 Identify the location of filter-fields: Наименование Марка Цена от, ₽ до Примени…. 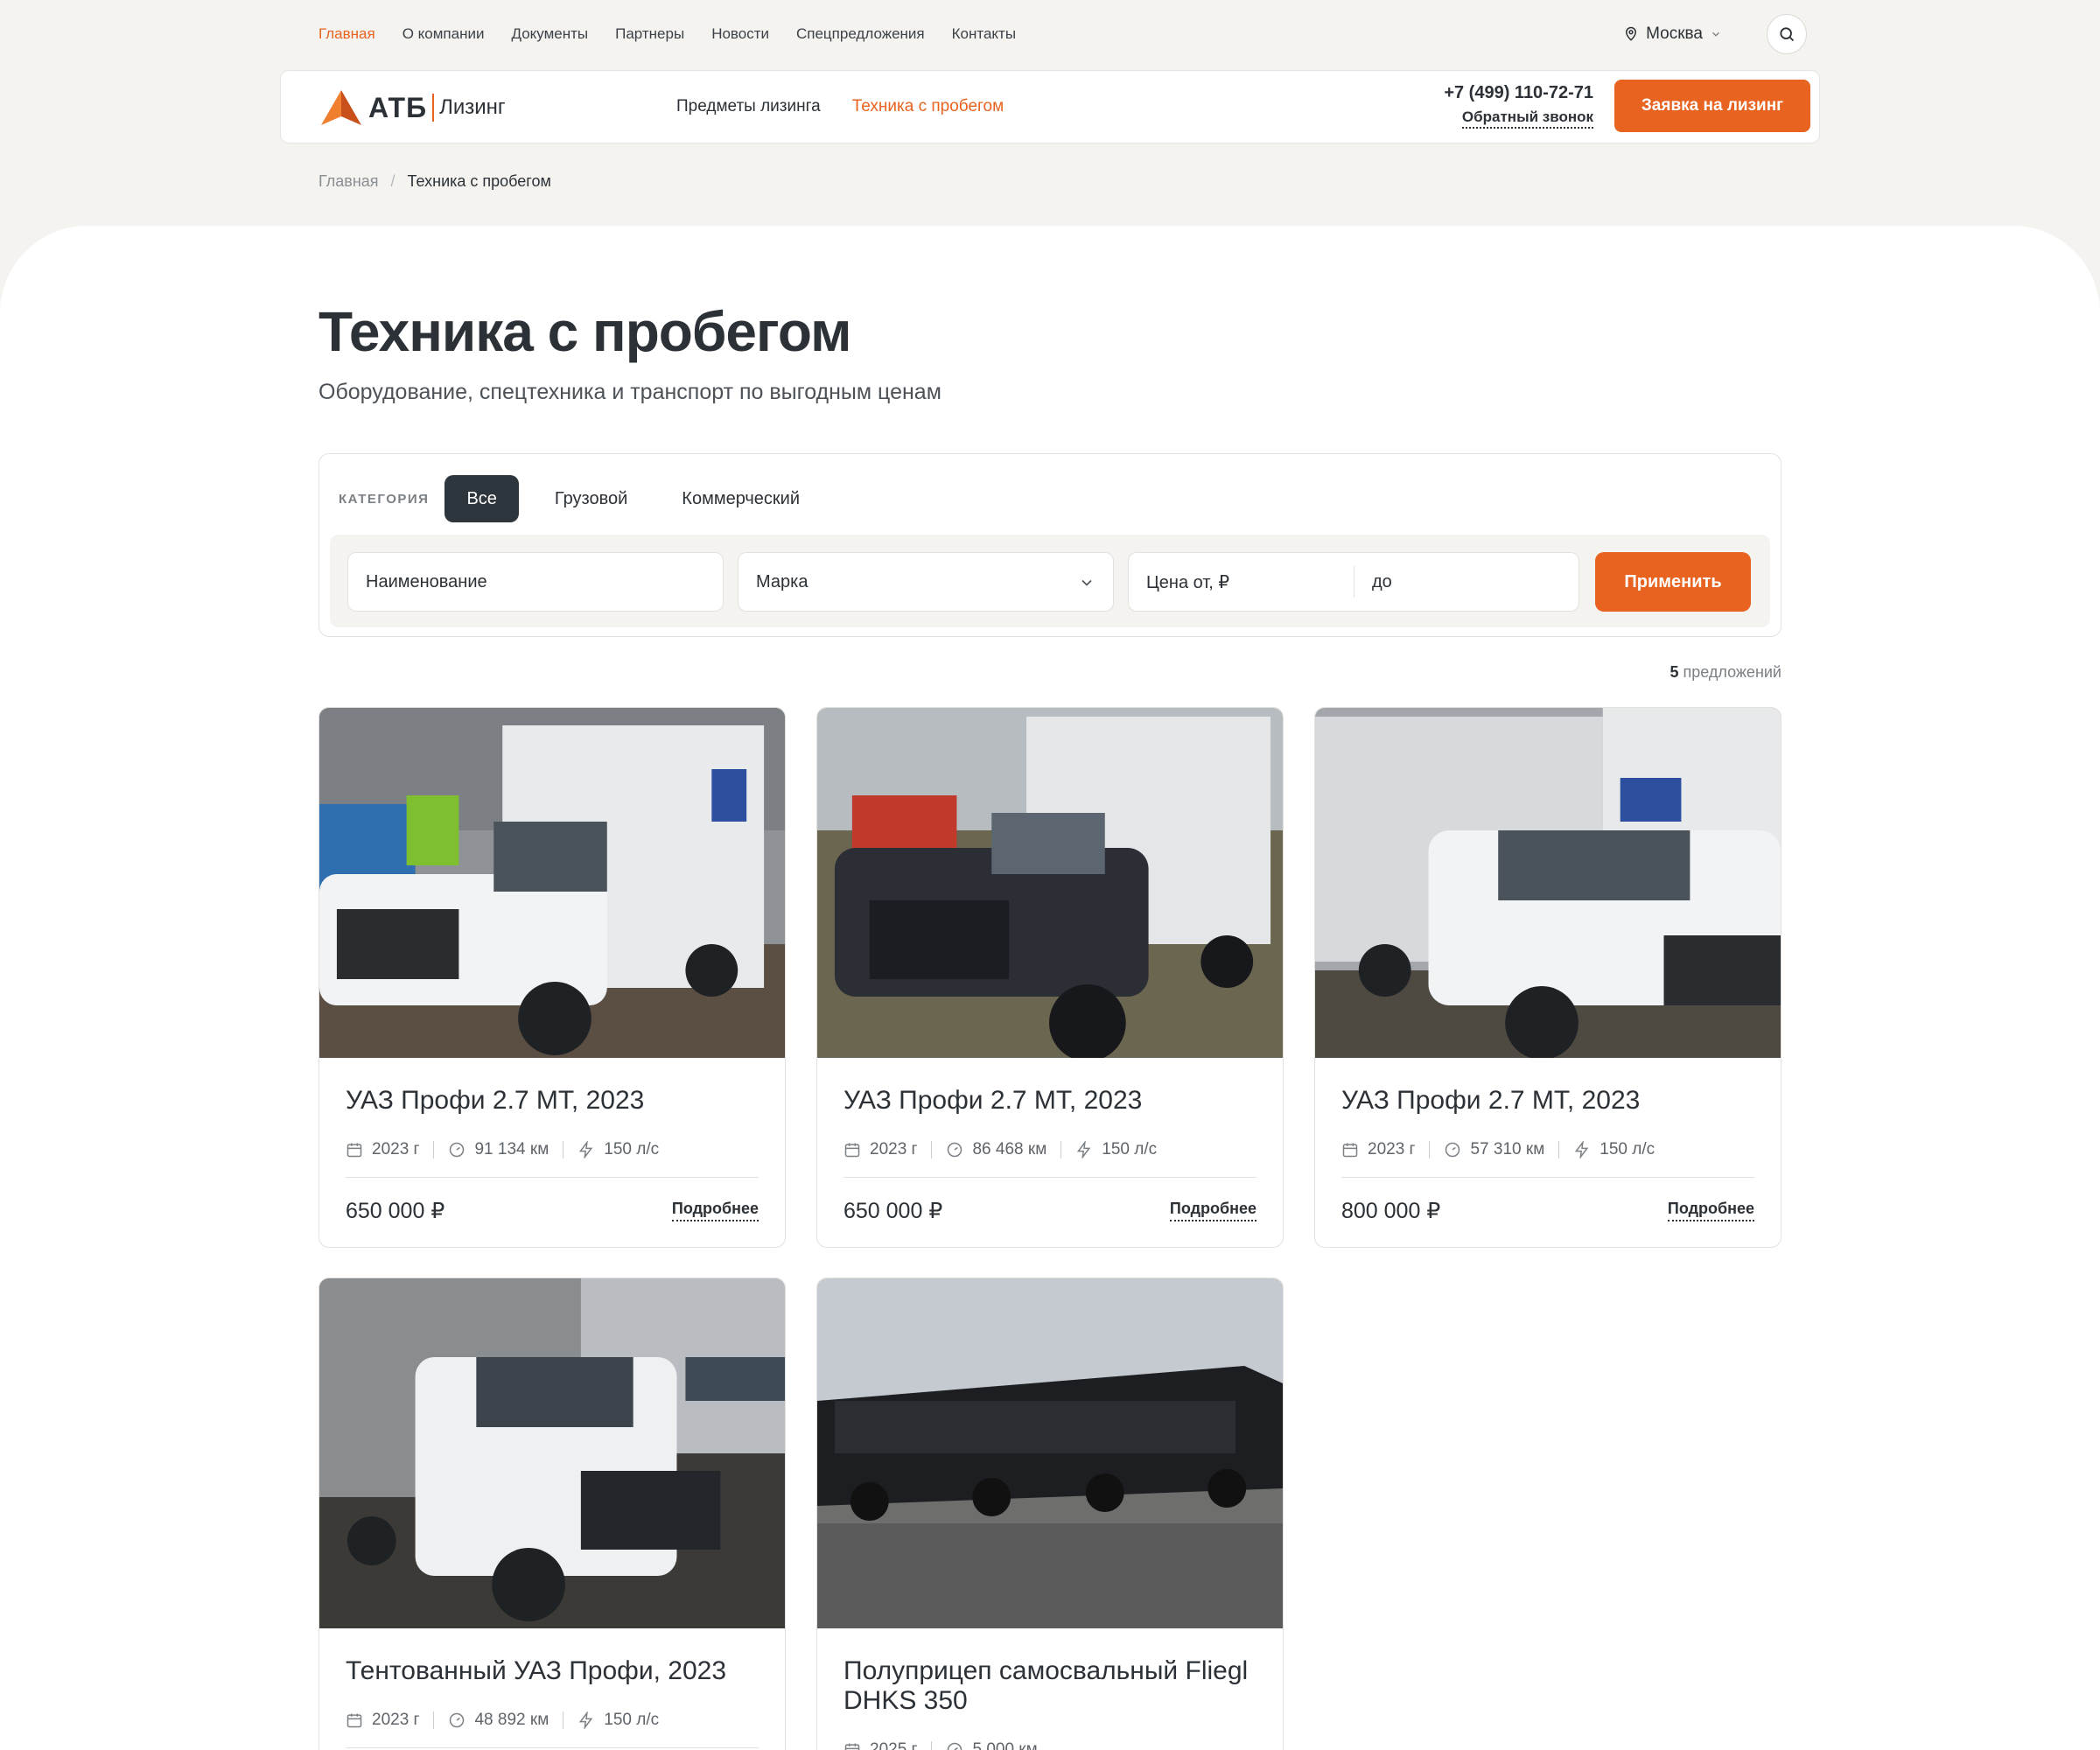
(1050, 581).